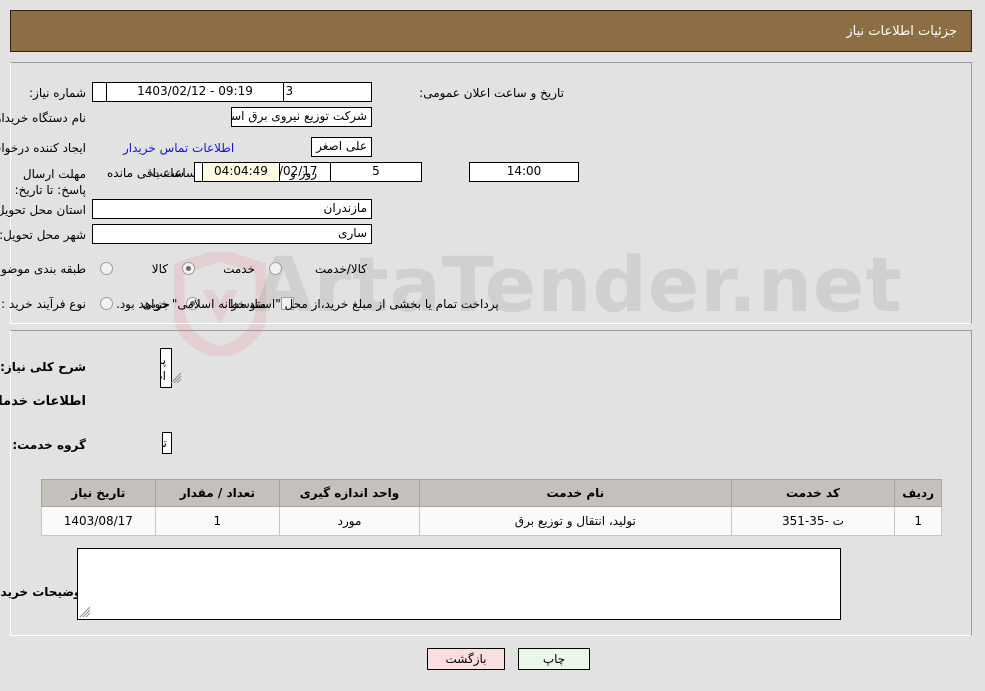  Describe the element at coordinates (902, 31) in the screenshot. I see `page-title: جزئیات اطلاعات نیاز` at that location.